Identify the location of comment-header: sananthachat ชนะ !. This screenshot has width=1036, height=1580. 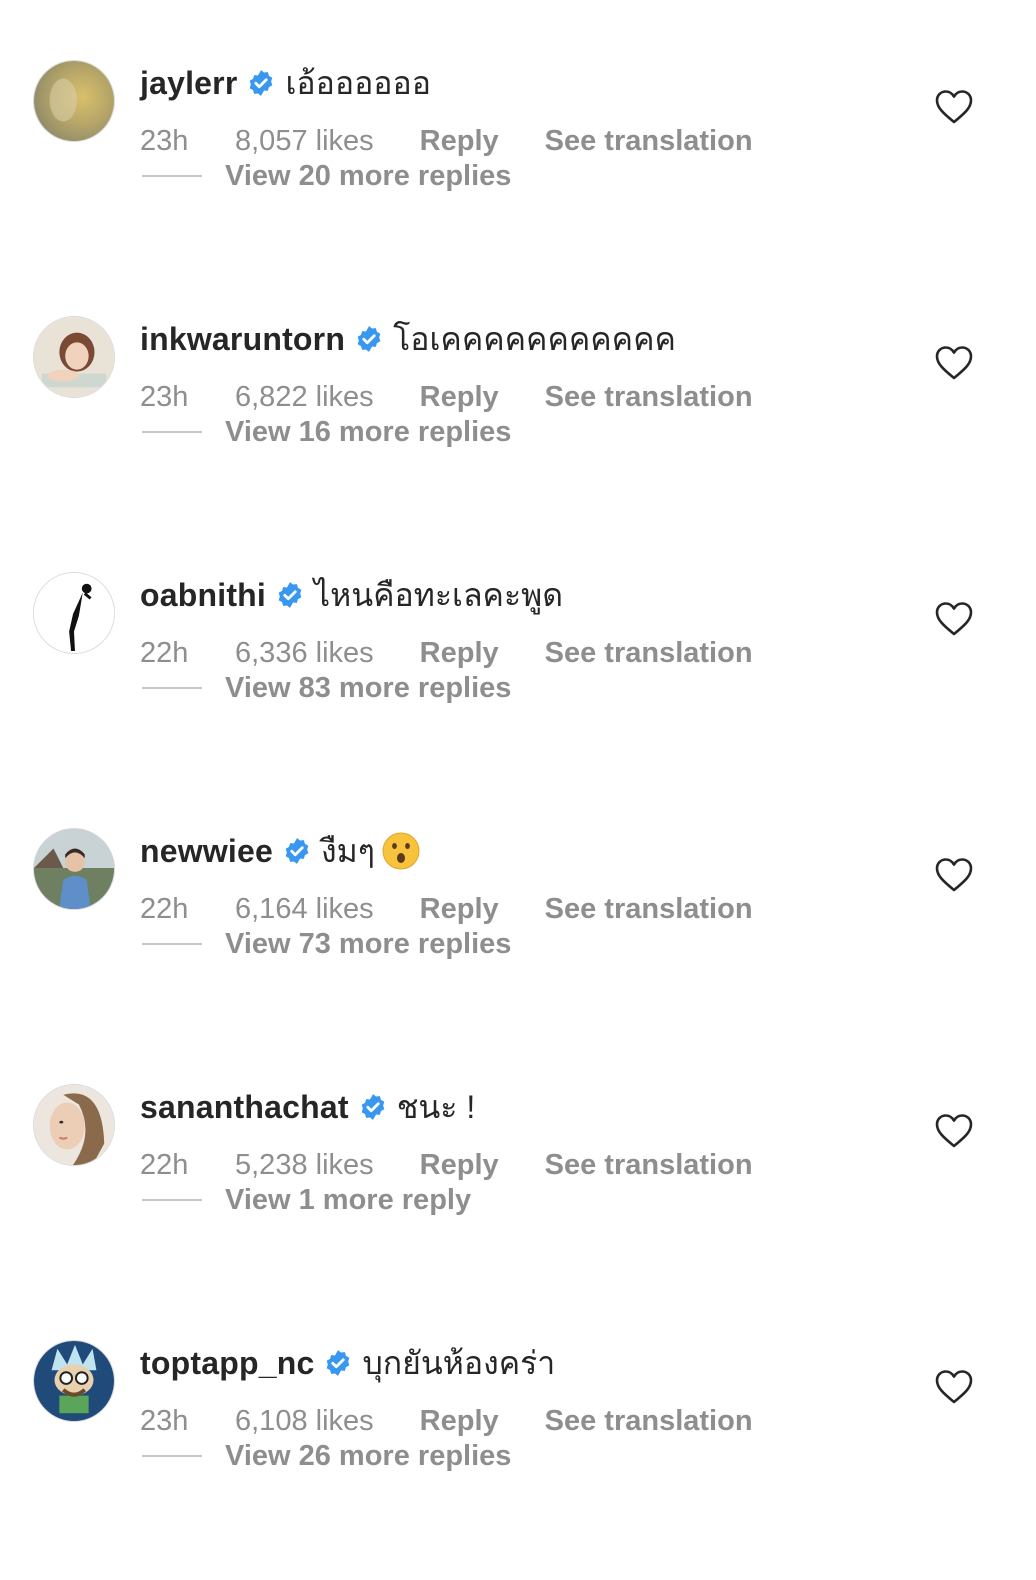
(307, 1107).